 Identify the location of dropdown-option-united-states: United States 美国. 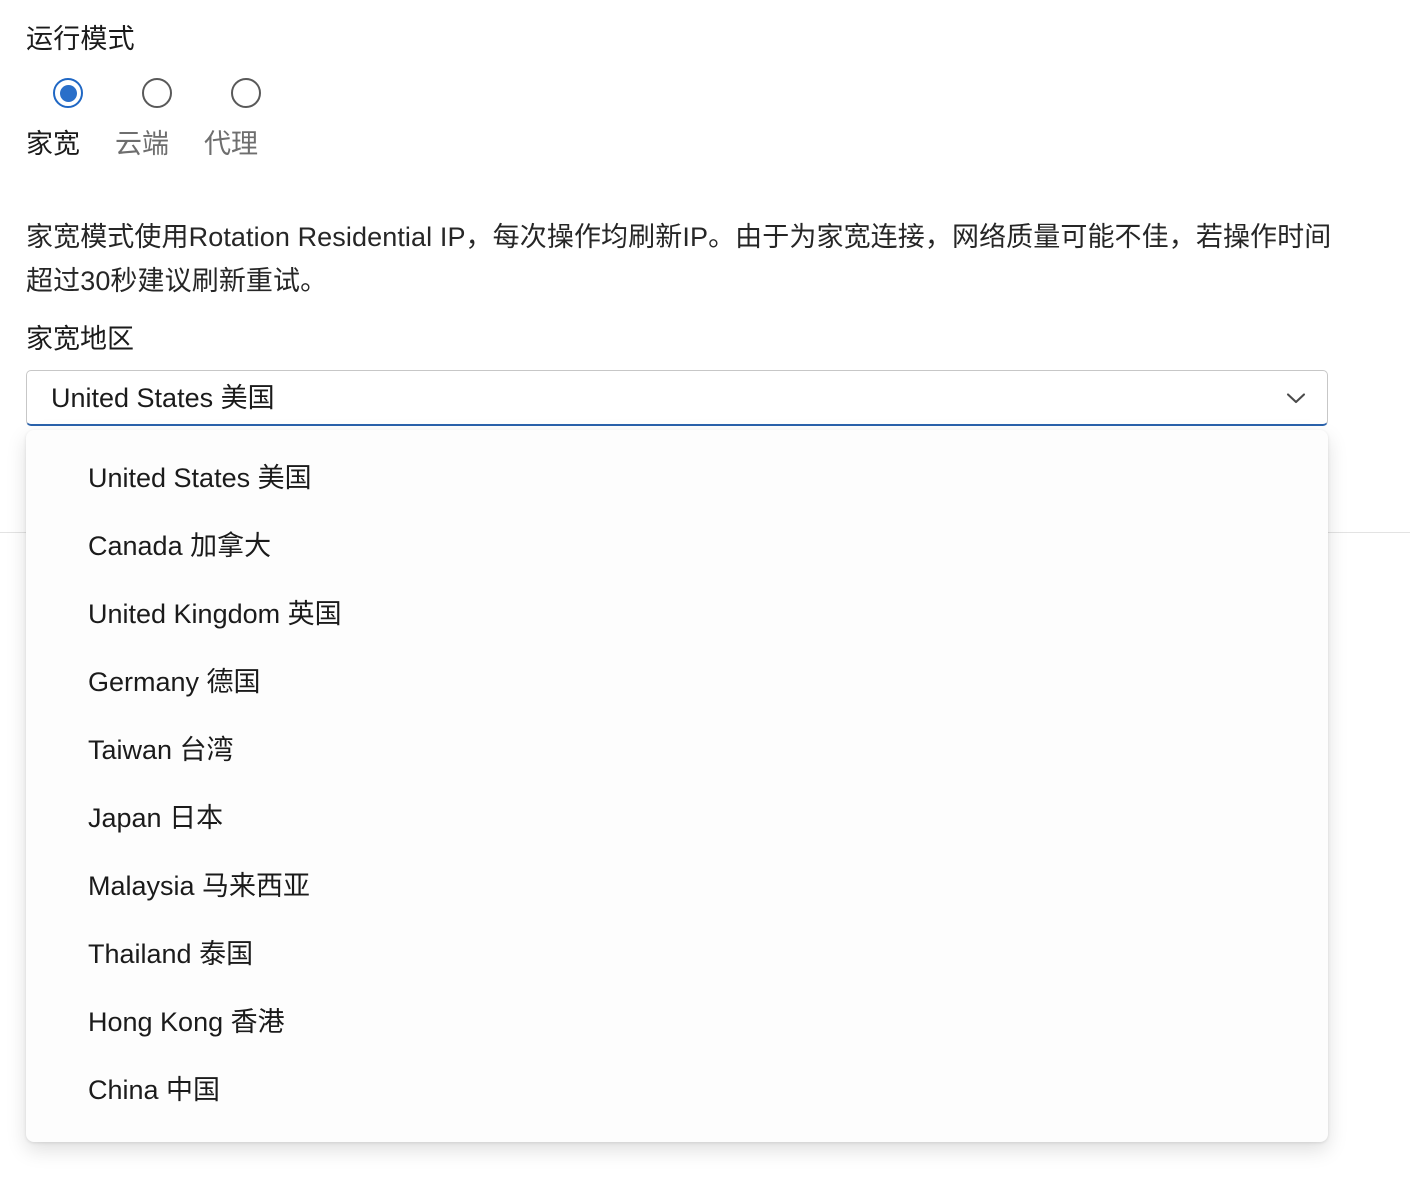
(677, 478).